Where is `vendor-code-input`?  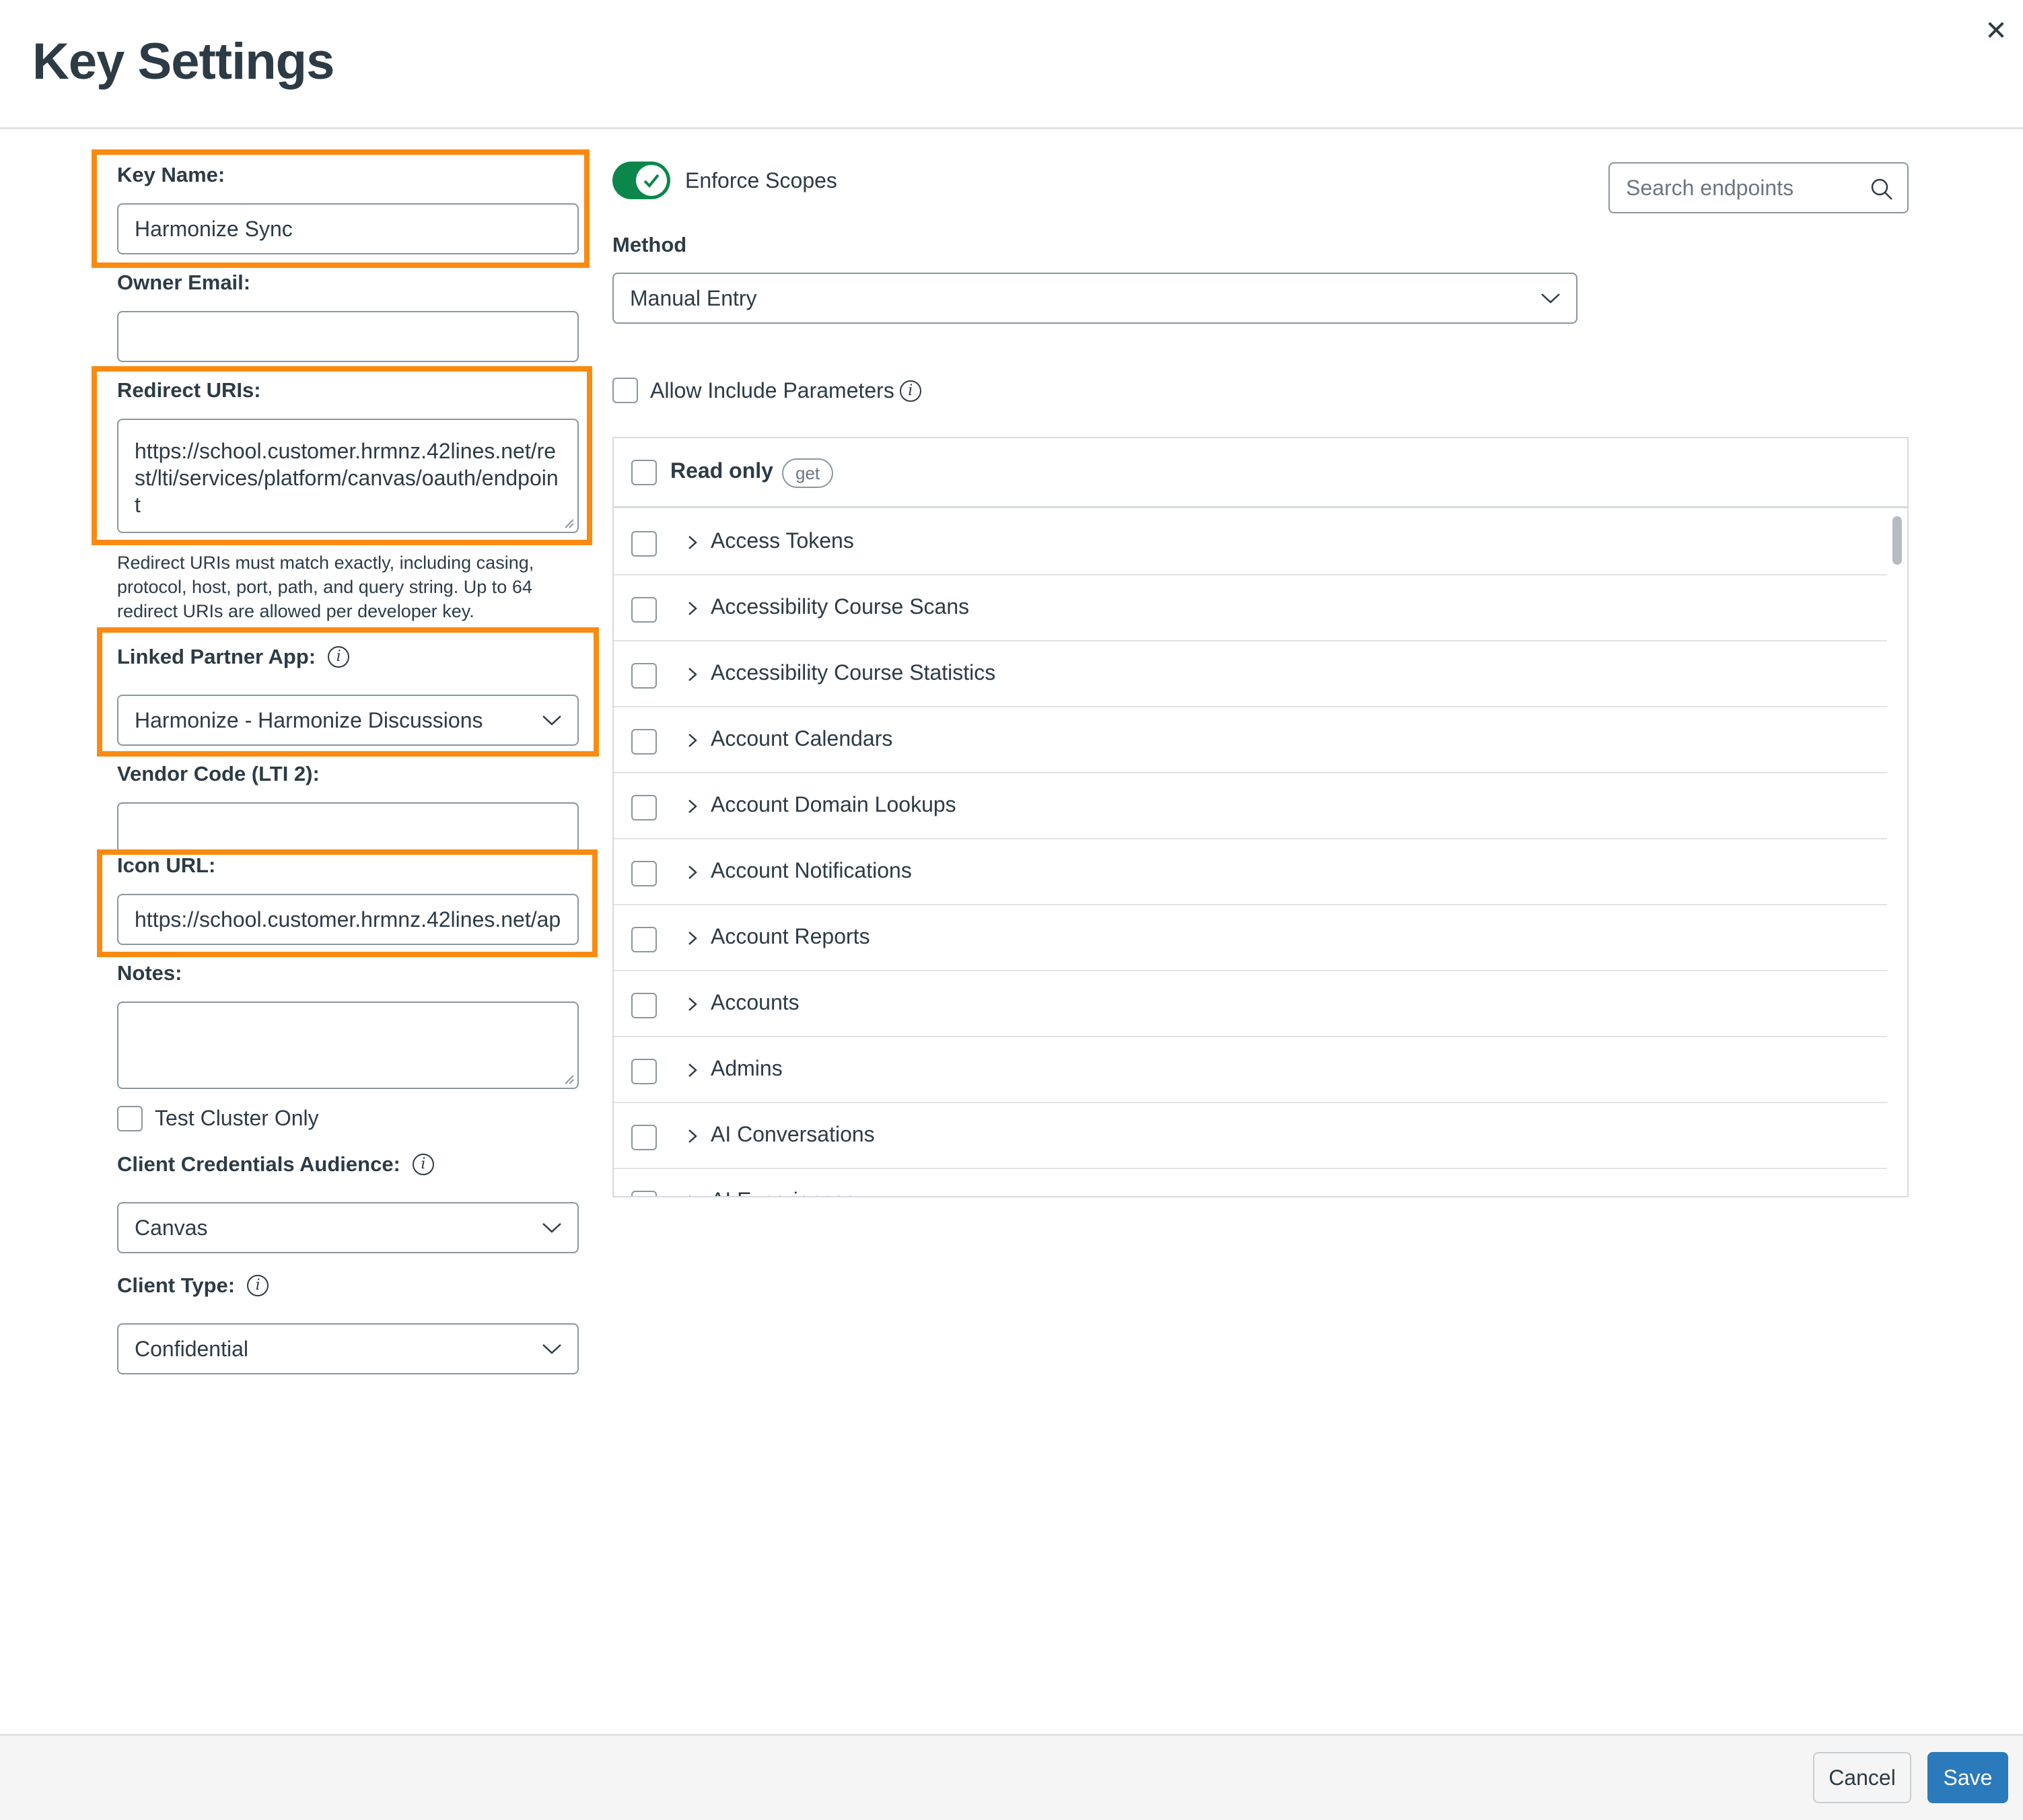
vendor-code-input is located at coordinates (348, 828).